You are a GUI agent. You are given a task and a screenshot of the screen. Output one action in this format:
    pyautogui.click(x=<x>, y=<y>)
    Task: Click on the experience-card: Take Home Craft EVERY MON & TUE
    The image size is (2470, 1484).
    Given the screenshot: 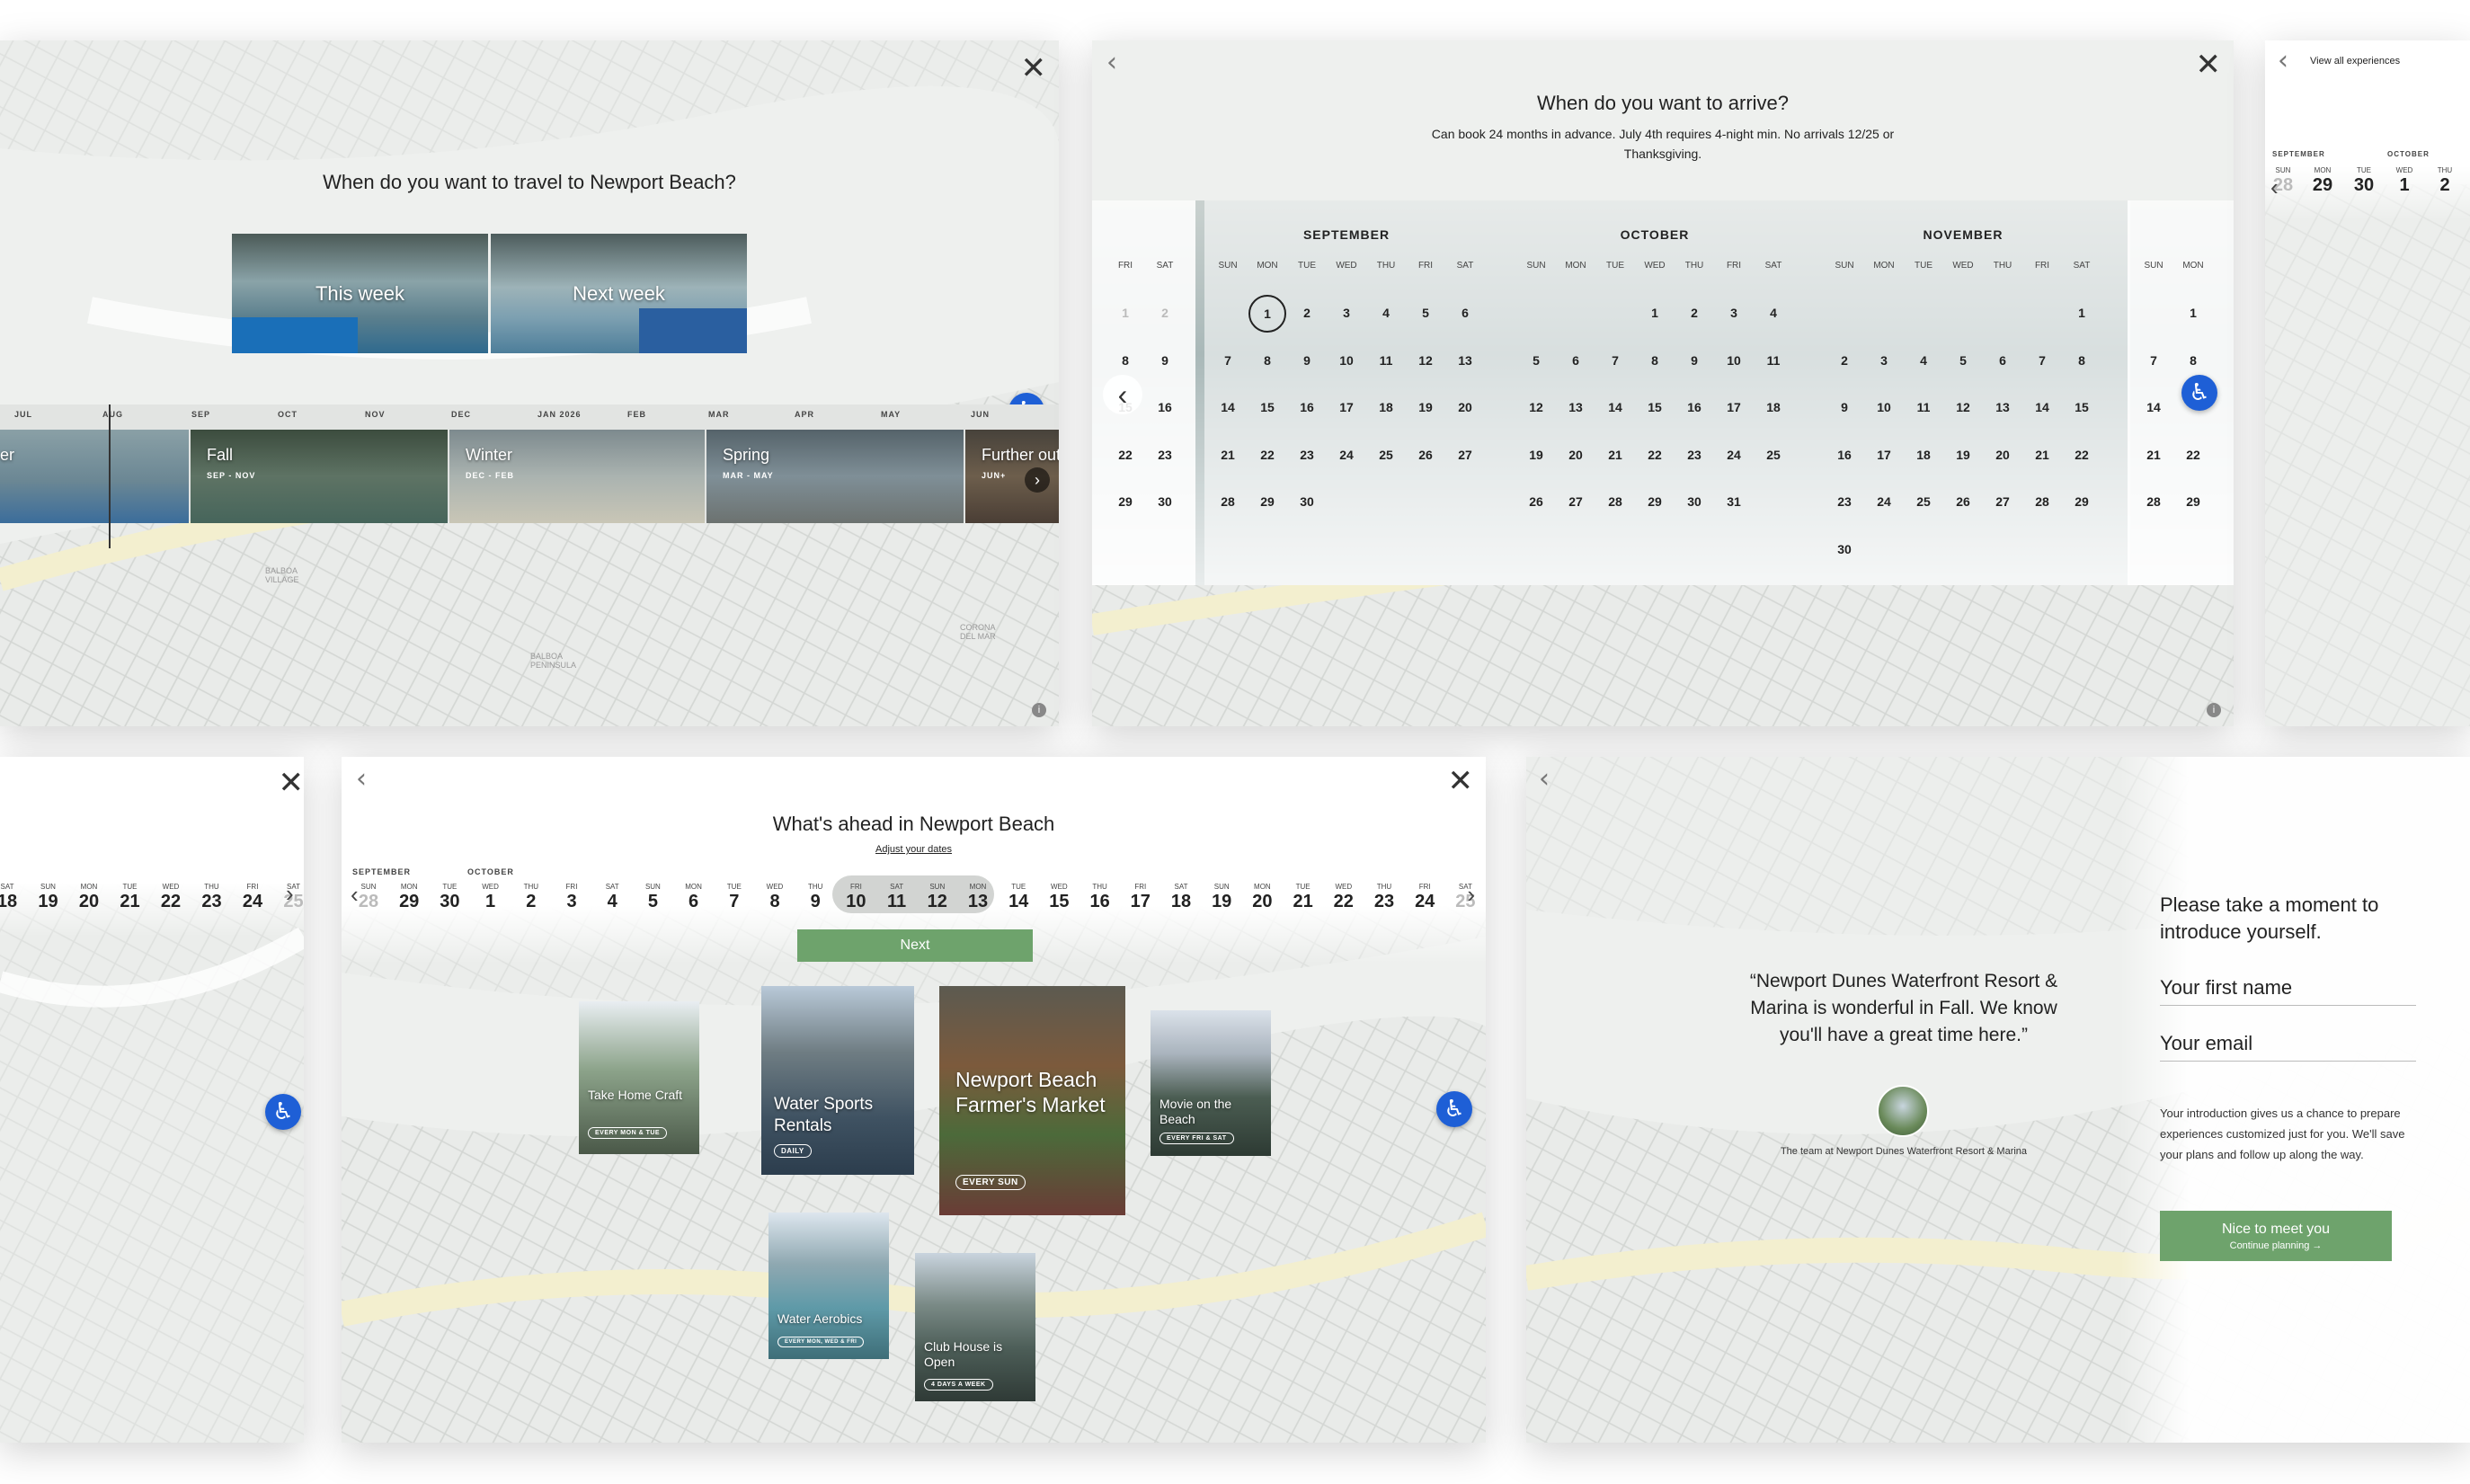 What is the action you would take?
    pyautogui.click(x=639, y=1077)
    